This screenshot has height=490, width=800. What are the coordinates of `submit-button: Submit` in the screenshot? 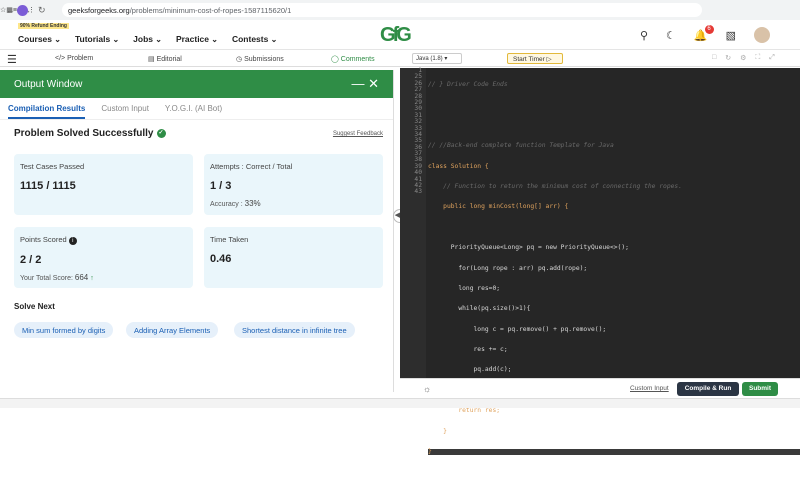 It's located at (760, 389).